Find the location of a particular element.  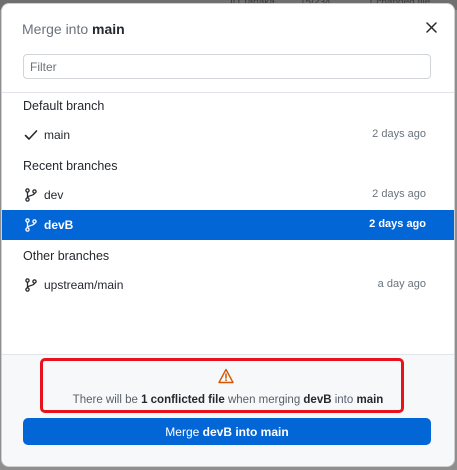

branch-name: devB is located at coordinates (59, 225).